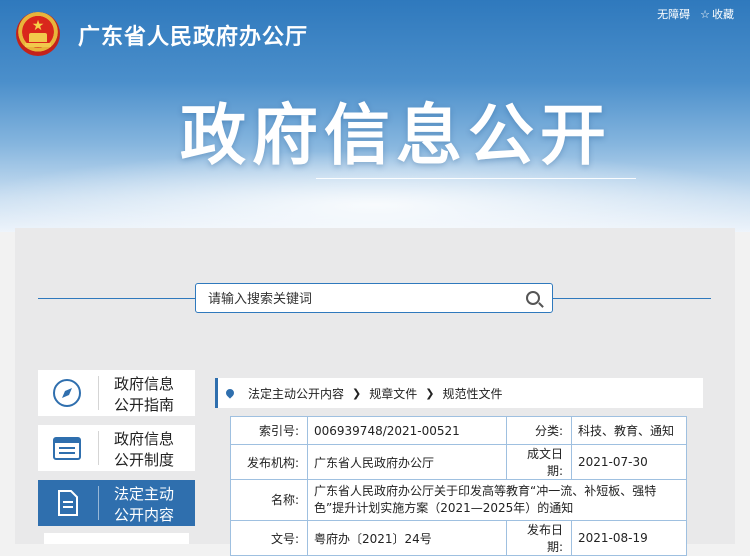 The height and width of the screenshot is (556, 750). I want to click on doc-no-value: 粤府办〔2021〕24号, so click(407, 538).